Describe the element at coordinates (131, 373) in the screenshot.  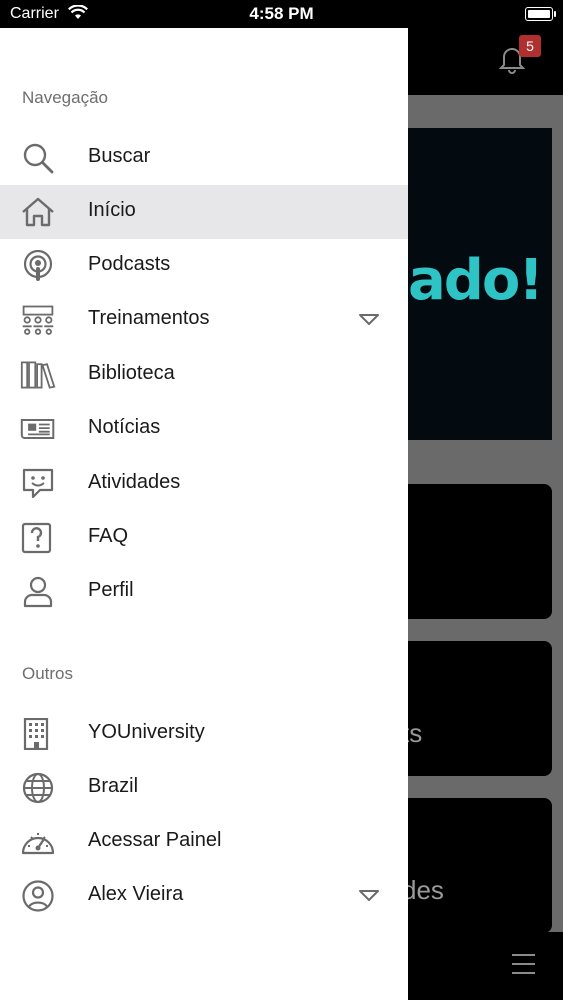
I see `nav-item-label: Biblioteca` at that location.